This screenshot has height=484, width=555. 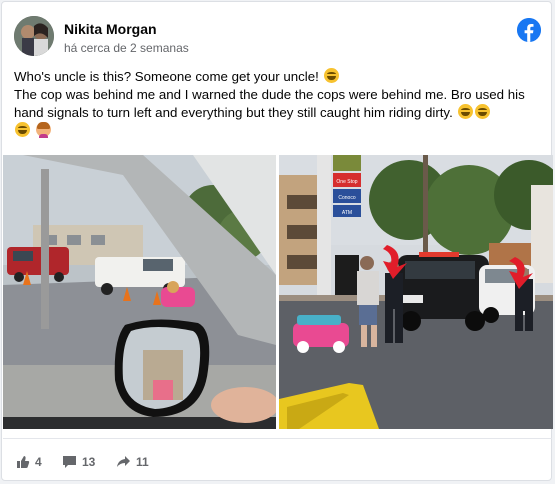 I want to click on shares-count: 11, so click(x=142, y=462).